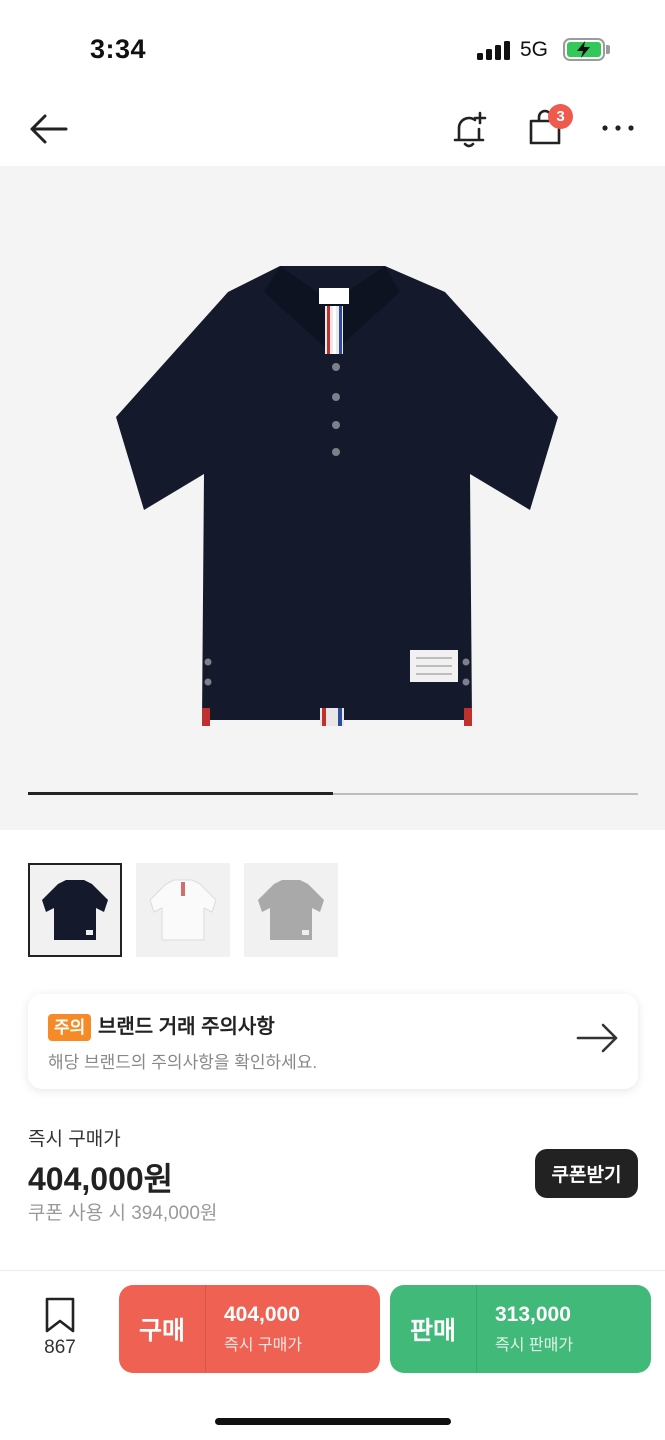  Describe the element at coordinates (533, 1314) in the screenshot. I see `sell-price: 313,000` at that location.